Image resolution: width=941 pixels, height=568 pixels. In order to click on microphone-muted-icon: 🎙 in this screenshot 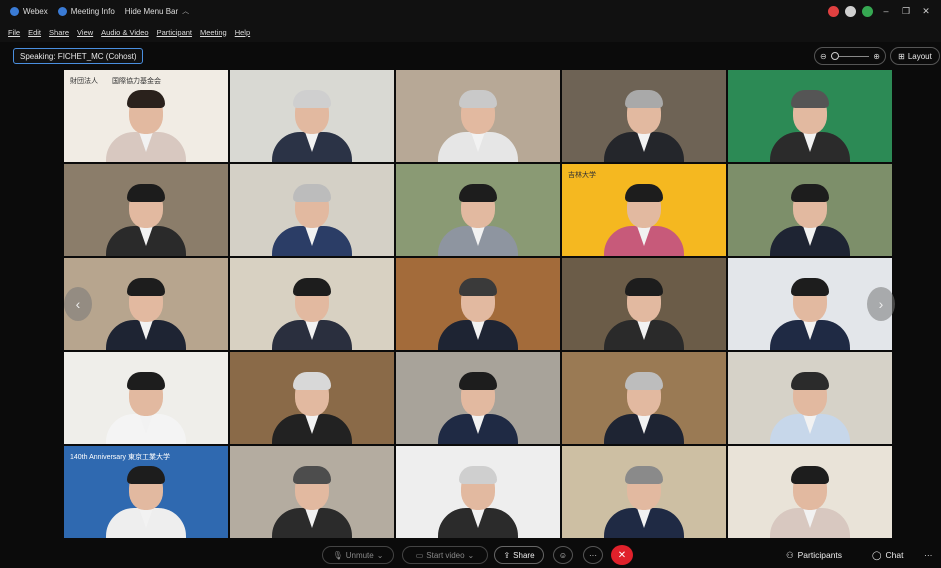, I will do `click(337, 555)`.